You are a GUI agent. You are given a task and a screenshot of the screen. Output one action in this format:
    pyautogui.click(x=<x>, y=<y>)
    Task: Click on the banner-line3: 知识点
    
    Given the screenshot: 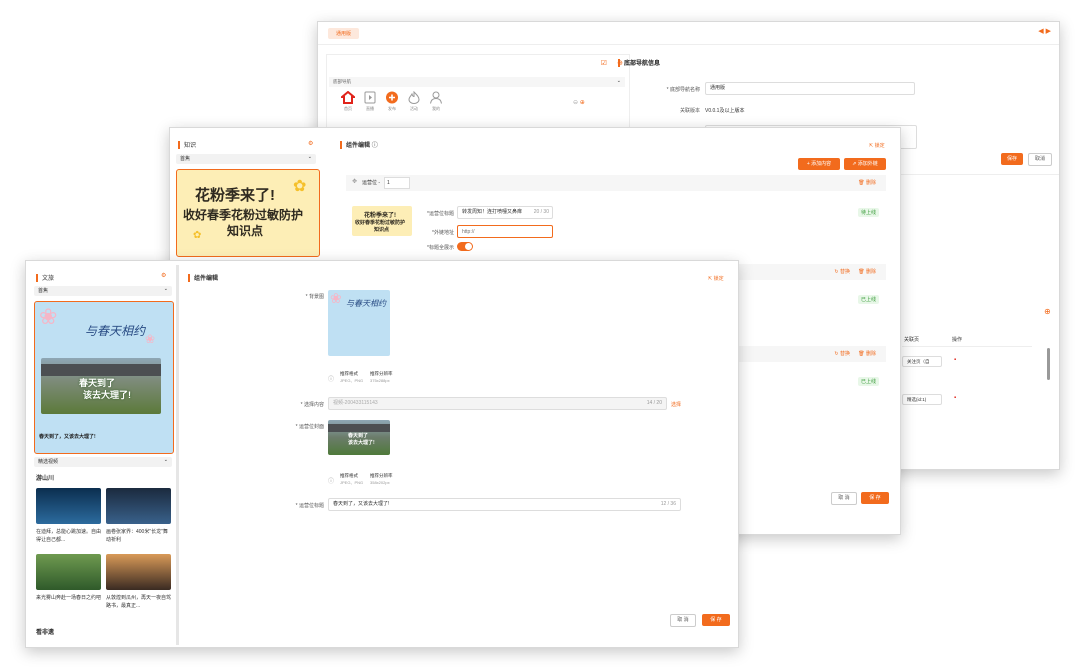 What is the action you would take?
    pyautogui.click(x=245, y=231)
    